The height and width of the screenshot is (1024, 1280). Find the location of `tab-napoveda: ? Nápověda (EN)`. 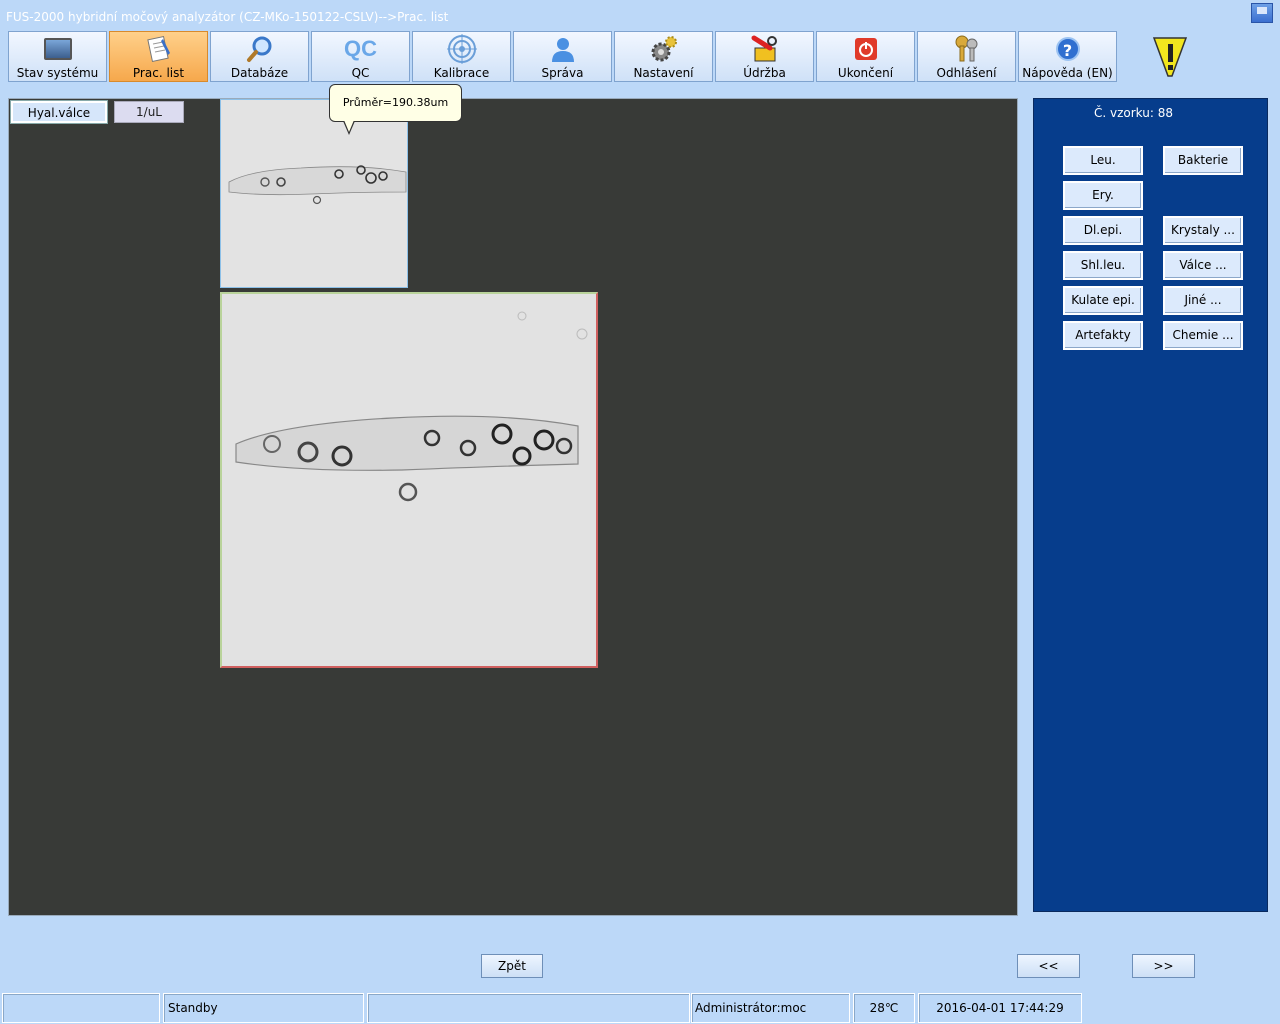

tab-napoveda: ? Nápověda (EN) is located at coordinates (1067, 56).